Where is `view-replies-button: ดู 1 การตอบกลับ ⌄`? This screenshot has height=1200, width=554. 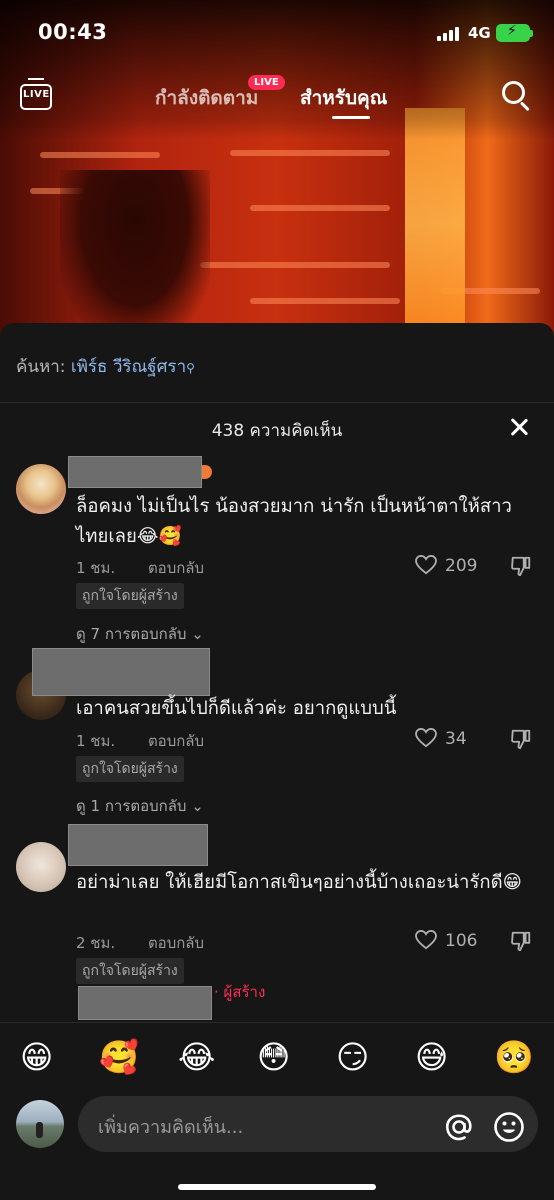
view-replies-button: ดู 1 การตอบกลับ ⌄ is located at coordinates (140, 806).